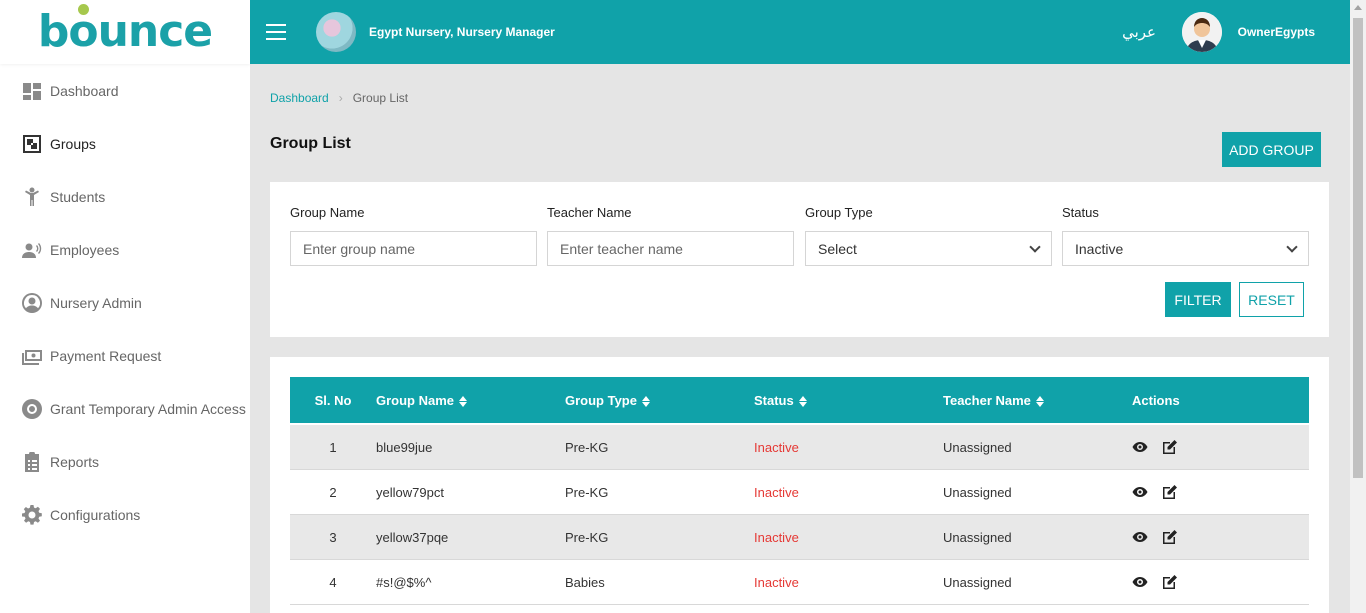  Describe the element at coordinates (670, 248) in the screenshot. I see `teacher-name-input: Enter teacher name` at that location.